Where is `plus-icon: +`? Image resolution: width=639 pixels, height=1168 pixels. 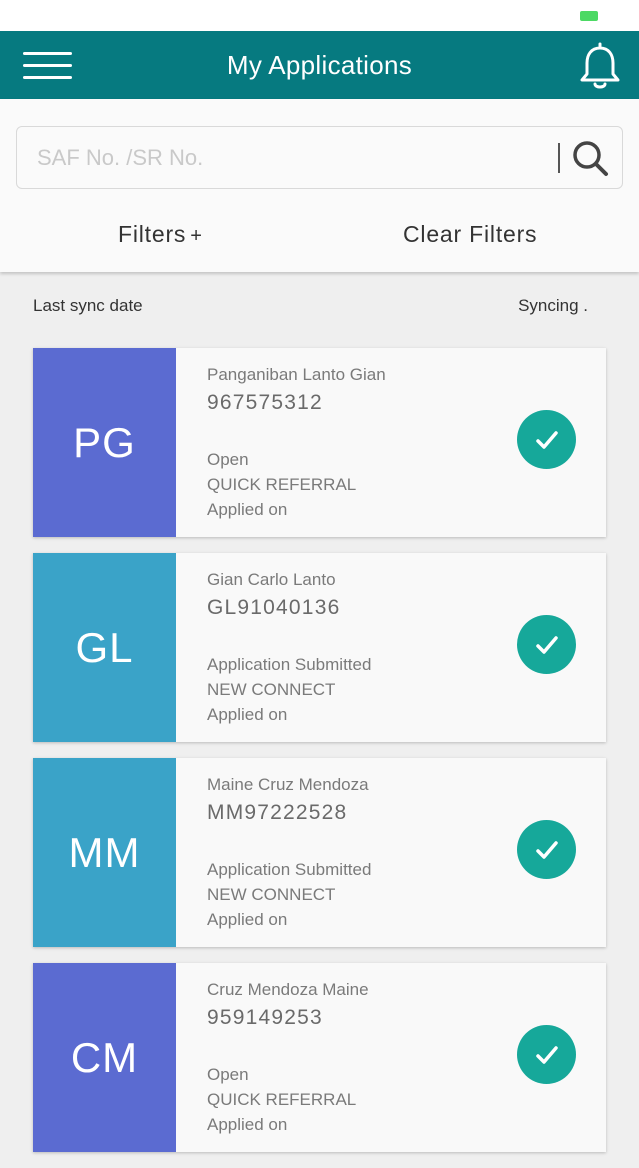
plus-icon: + is located at coordinates (196, 236).